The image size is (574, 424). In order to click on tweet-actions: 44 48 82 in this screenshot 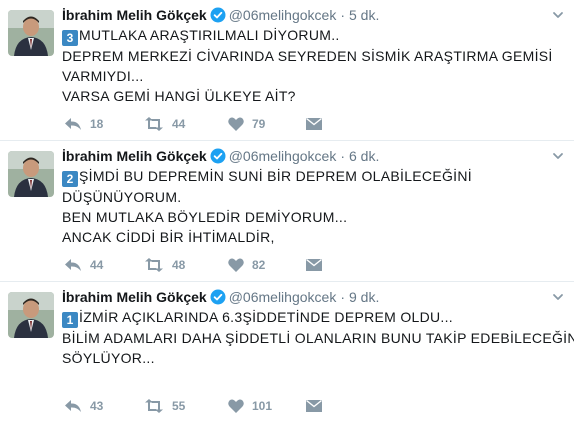, I will do `click(202, 265)`.